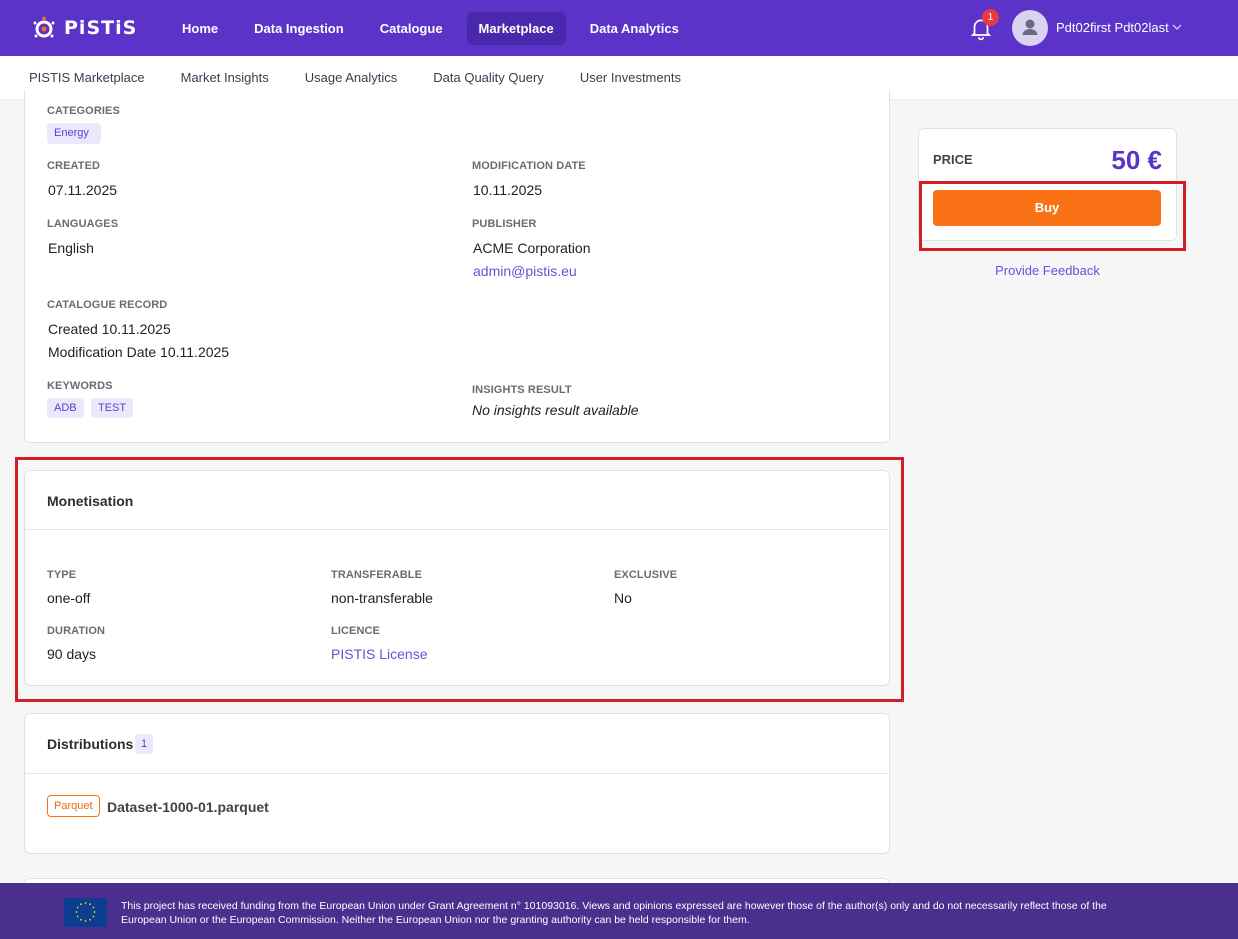 Image resolution: width=1238 pixels, height=939 pixels. Describe the element at coordinates (74, 133) in the screenshot. I see `category-tag: Energy` at that location.